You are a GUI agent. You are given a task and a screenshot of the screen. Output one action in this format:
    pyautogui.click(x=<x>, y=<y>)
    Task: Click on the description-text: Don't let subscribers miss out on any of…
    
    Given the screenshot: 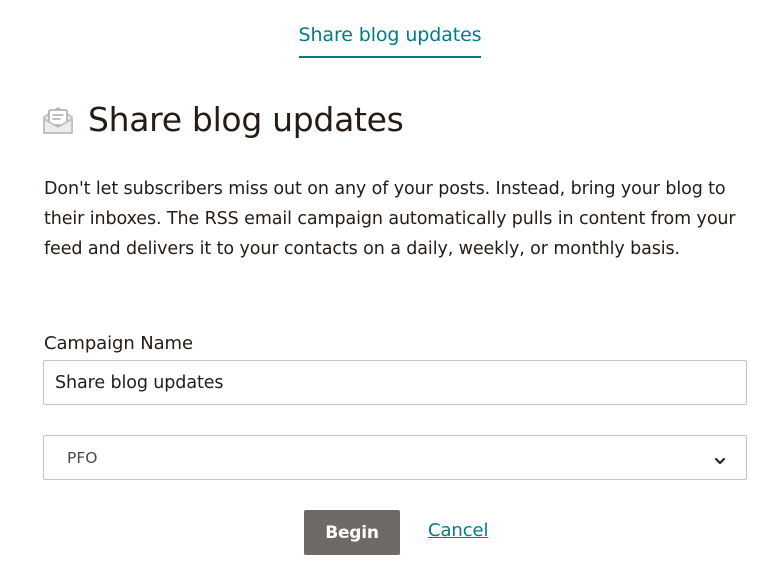 What is the action you would take?
    pyautogui.click(x=390, y=219)
    